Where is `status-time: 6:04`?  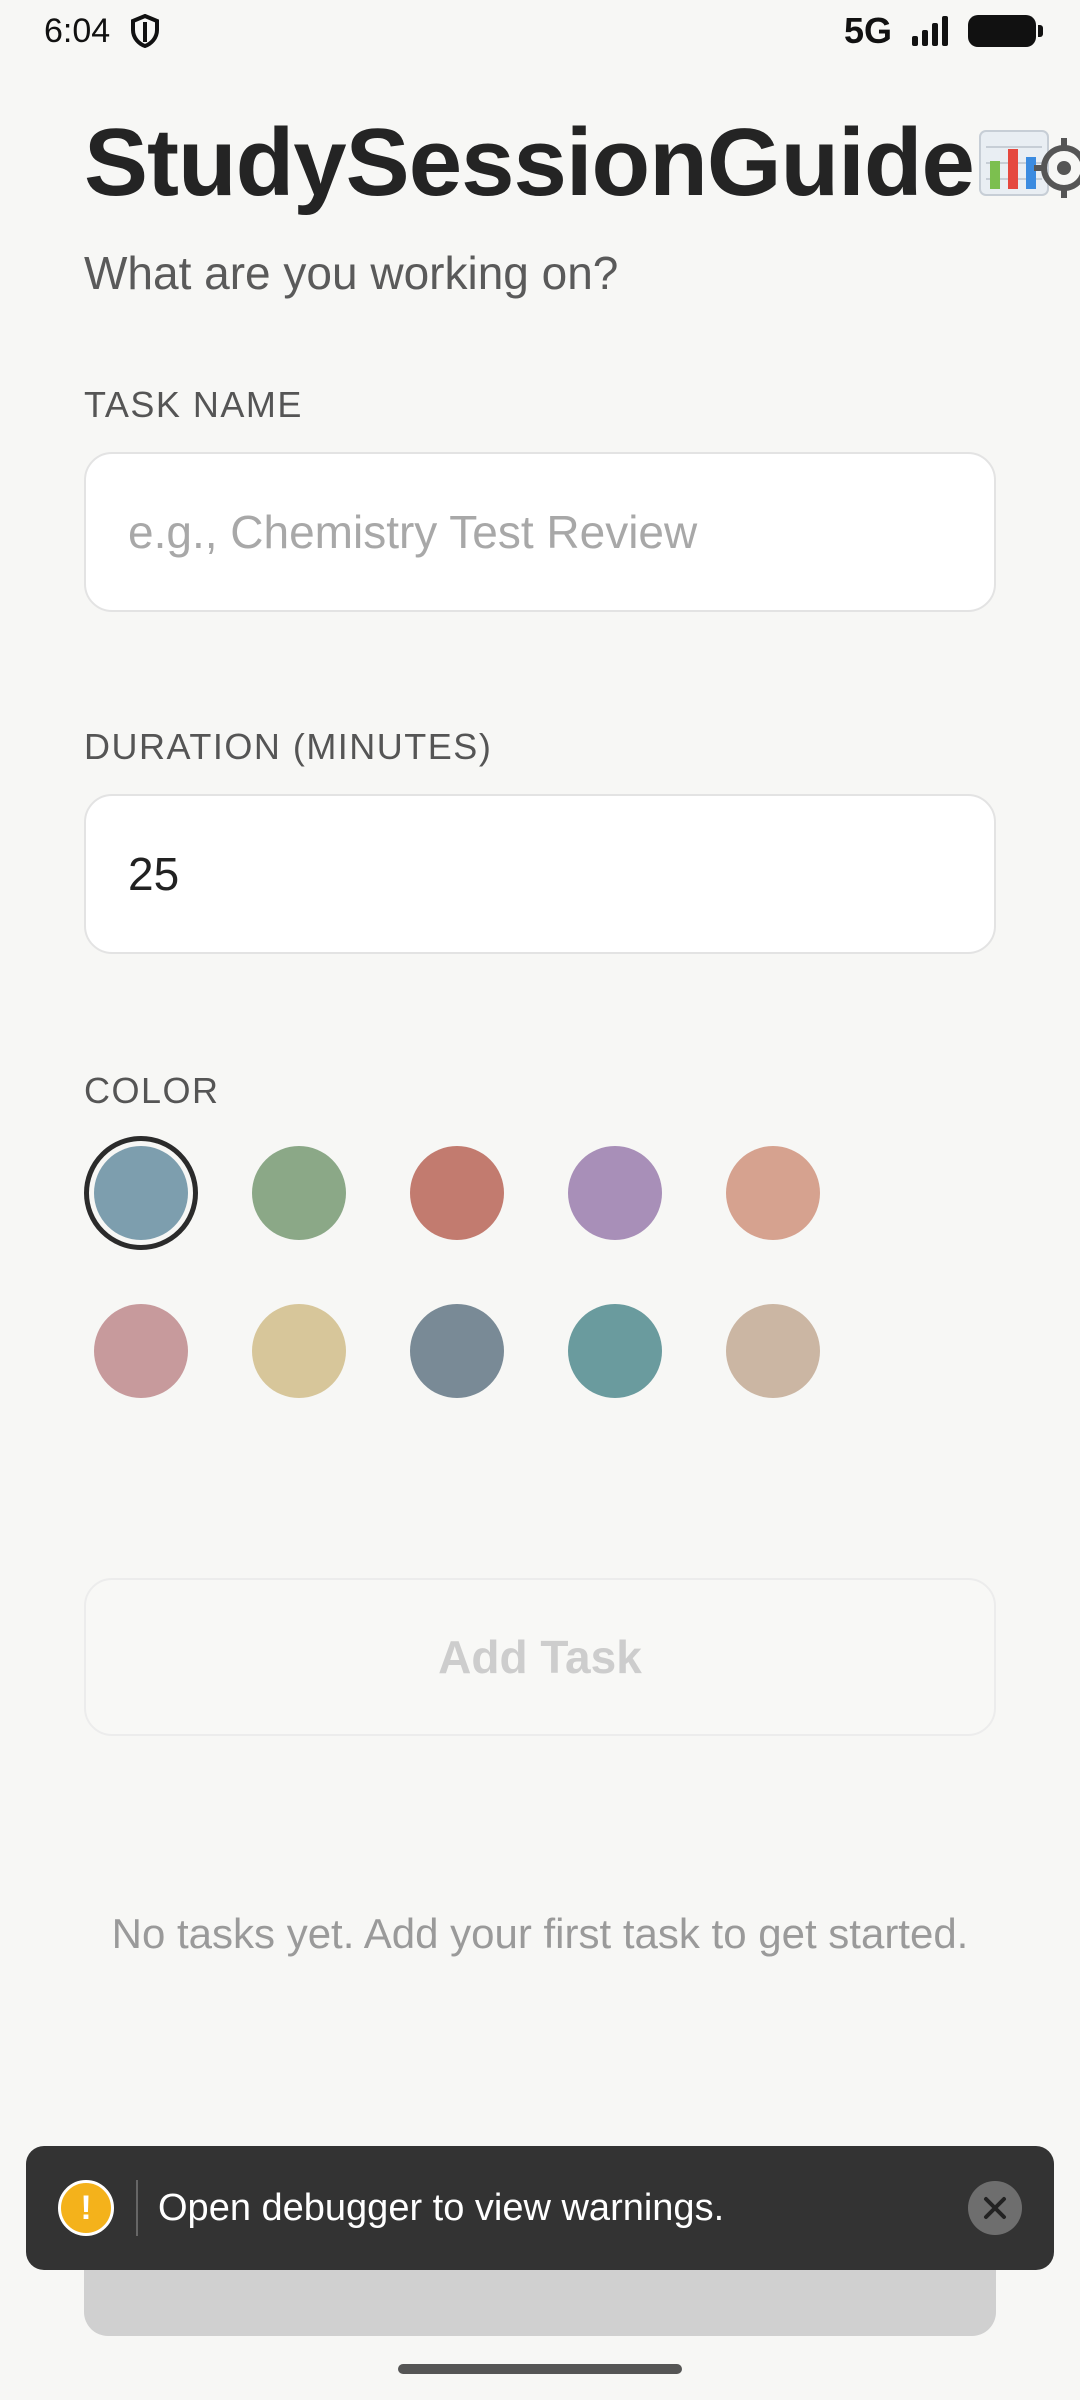 status-time: 6:04 is located at coordinates (77, 30).